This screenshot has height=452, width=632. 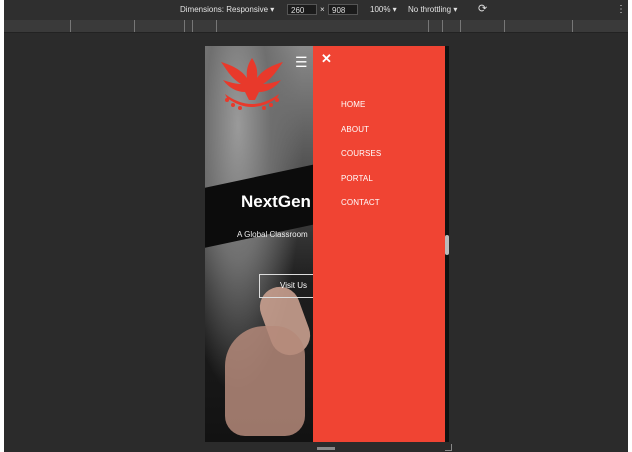 I want to click on nav-item-home: HOME, so click(x=361, y=112).